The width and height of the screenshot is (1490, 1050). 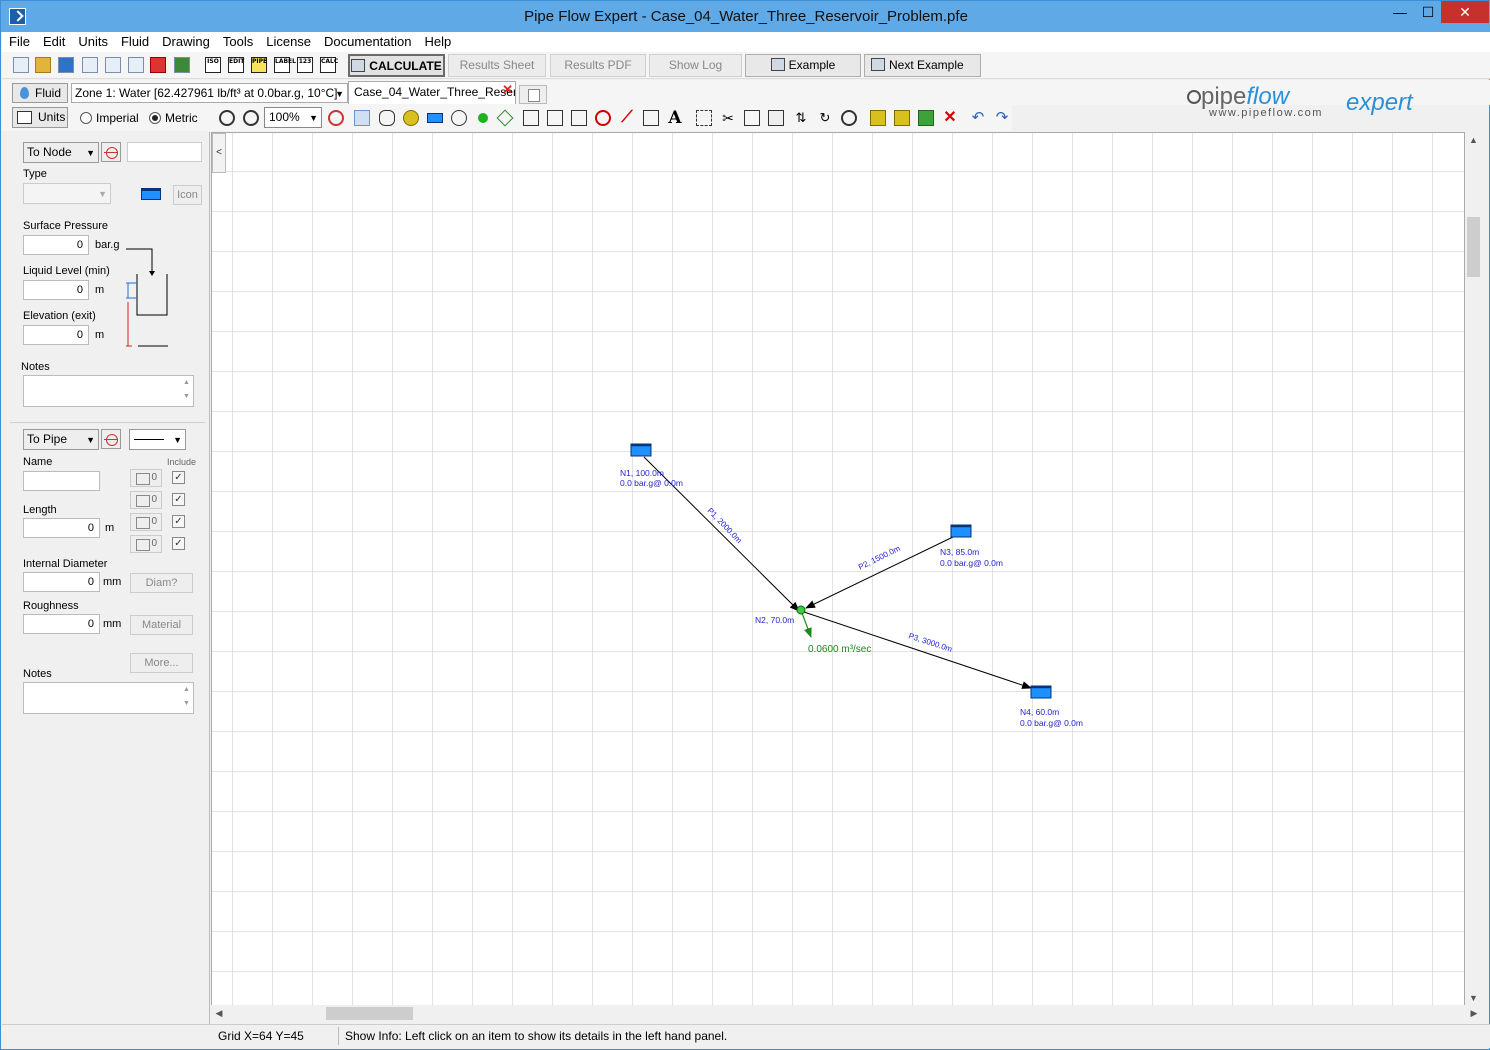 What do you see at coordinates (437, 40) in the screenshot?
I see `menu-help: Help` at bounding box center [437, 40].